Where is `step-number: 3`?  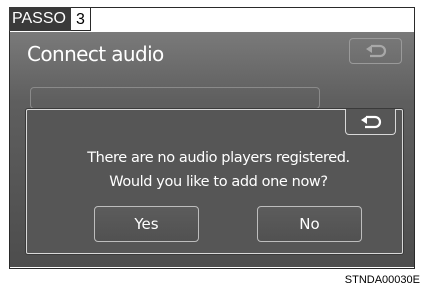 step-number: 3 is located at coordinates (80, 19).